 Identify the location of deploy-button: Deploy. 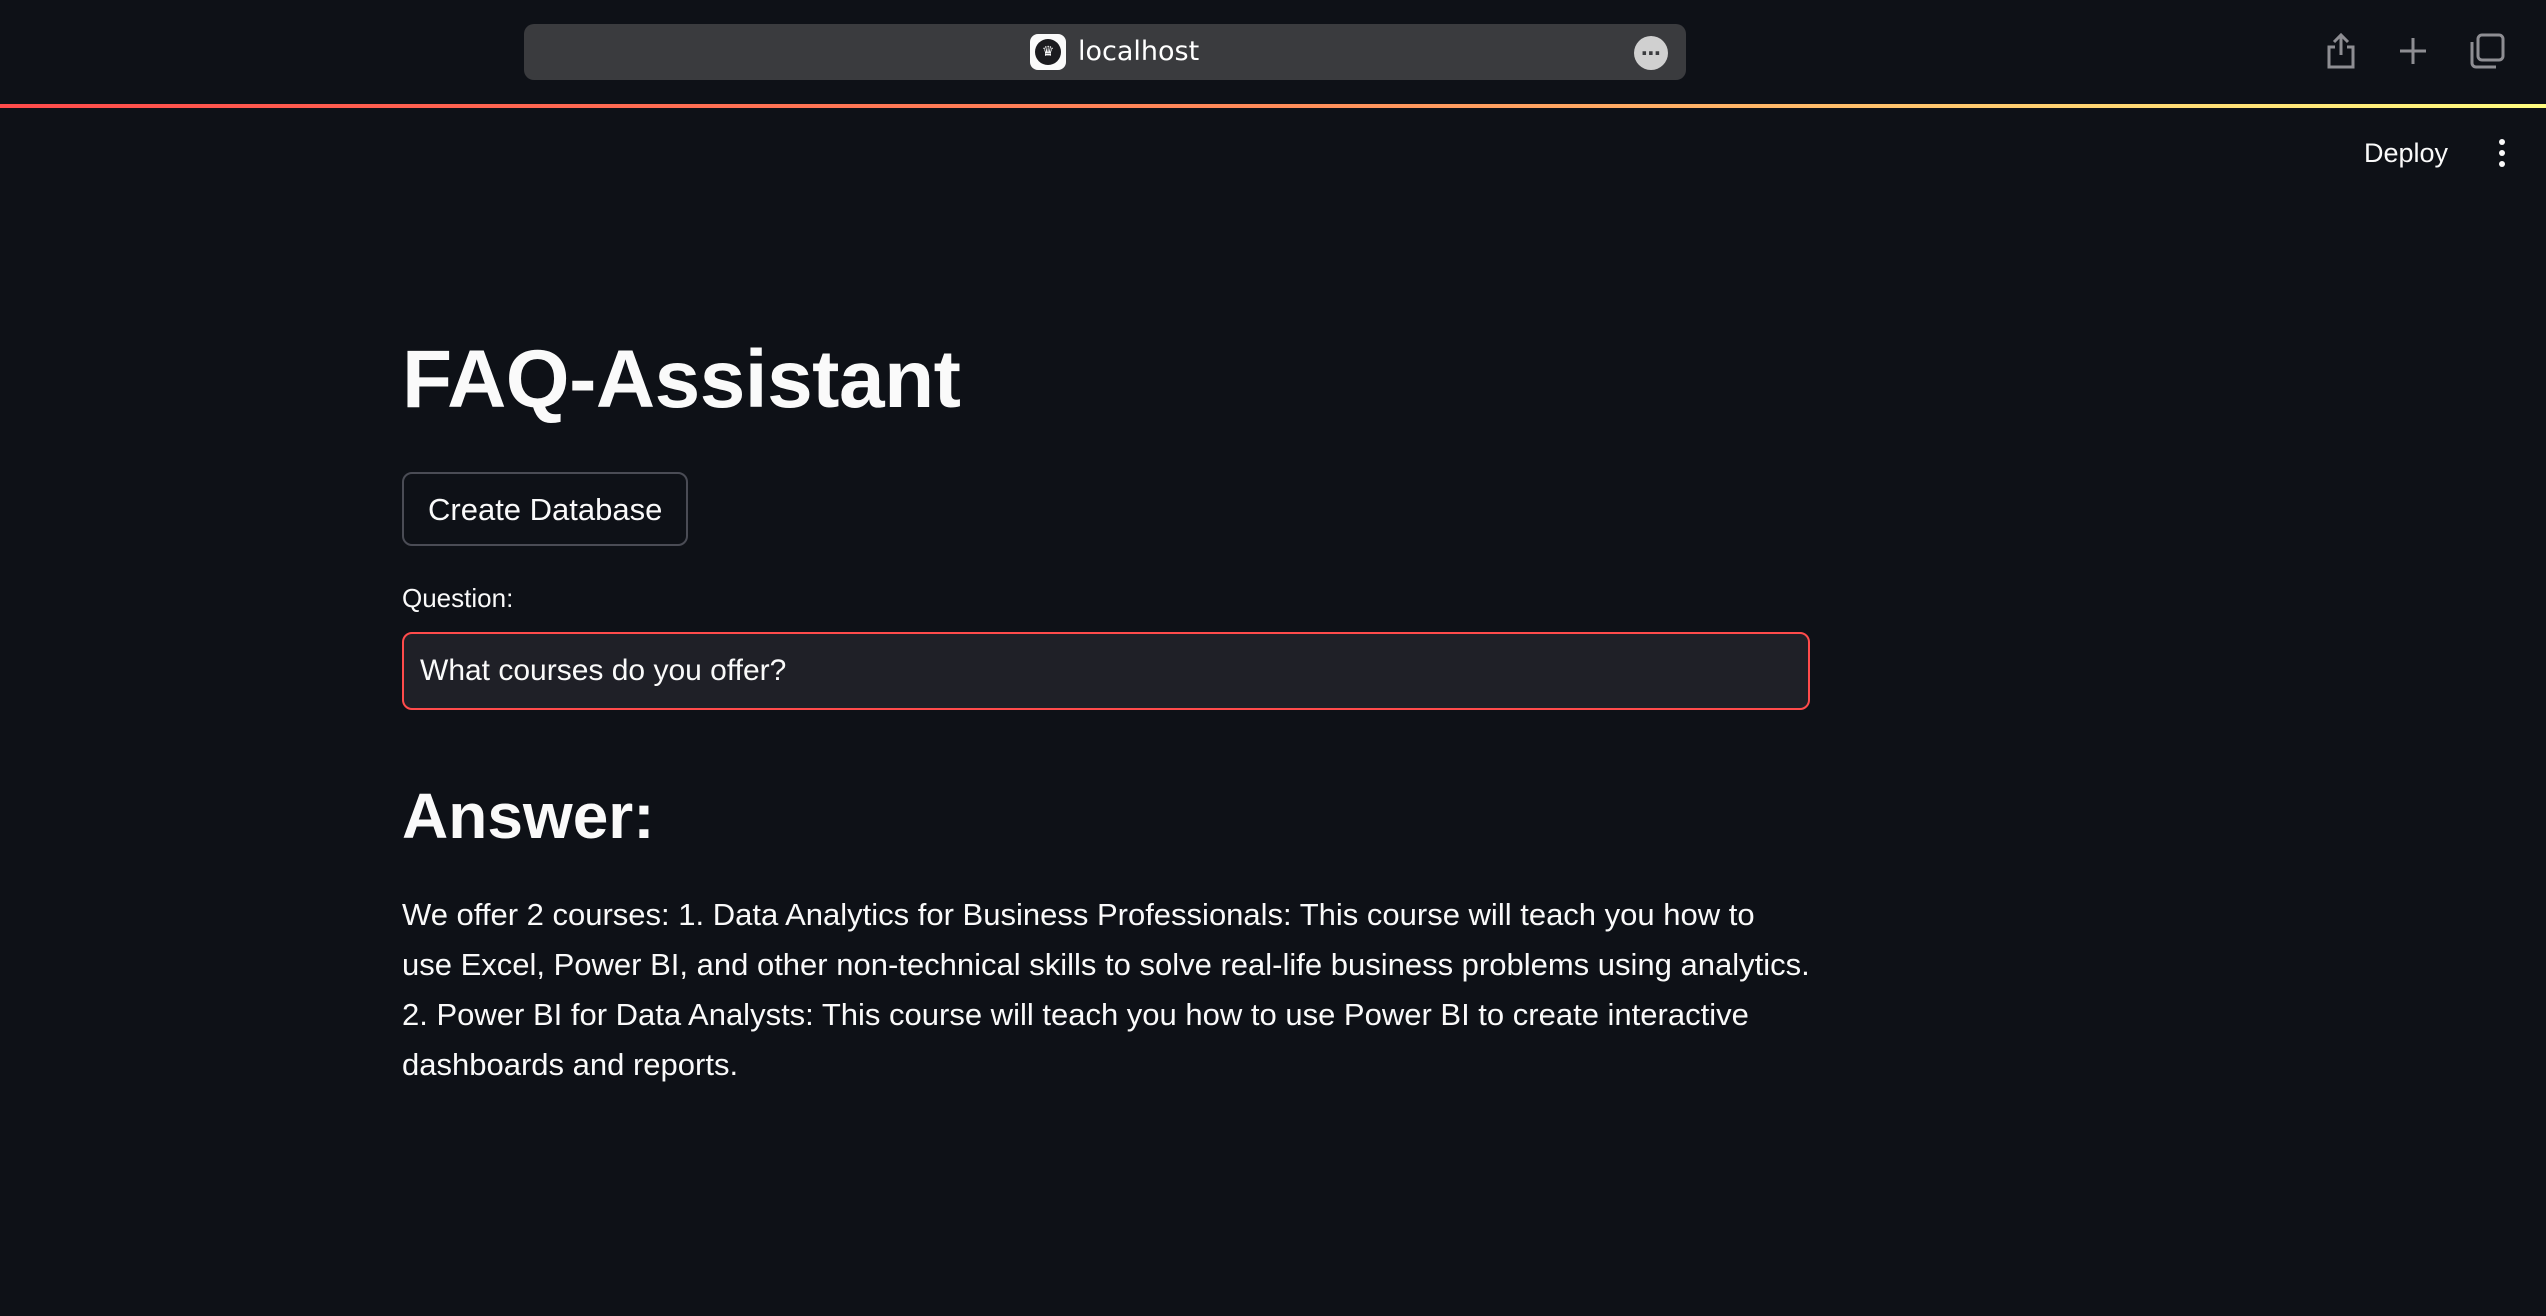
(2406, 153).